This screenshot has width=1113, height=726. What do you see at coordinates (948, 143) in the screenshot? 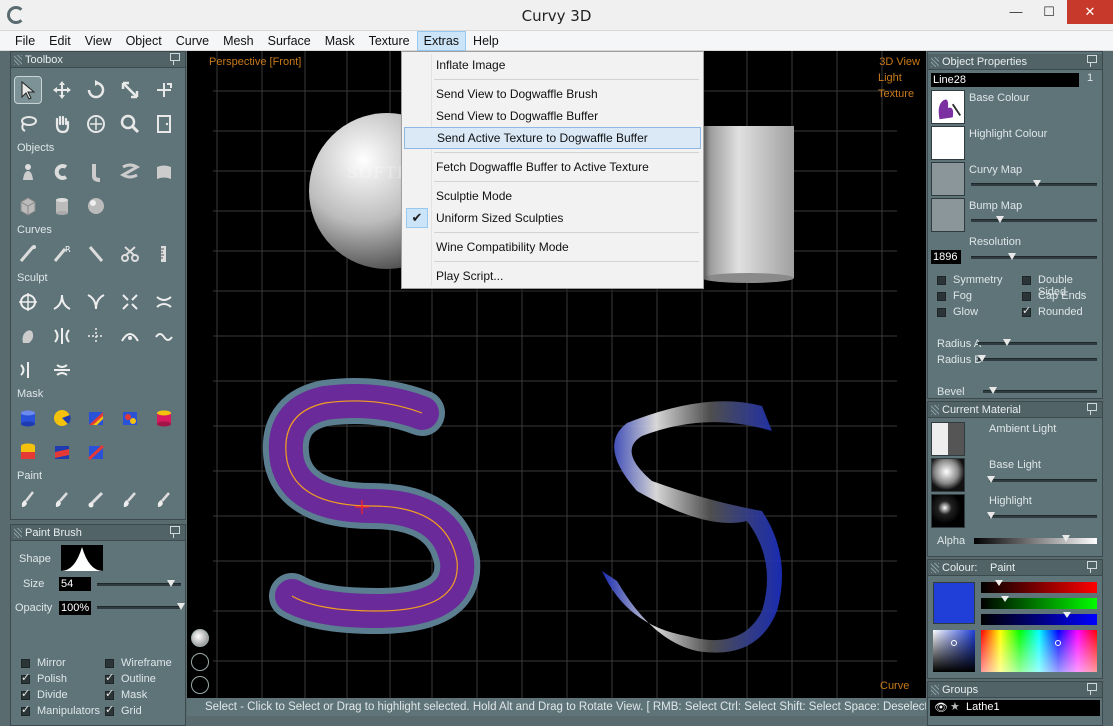
I see `highlight-colour-swatch` at bounding box center [948, 143].